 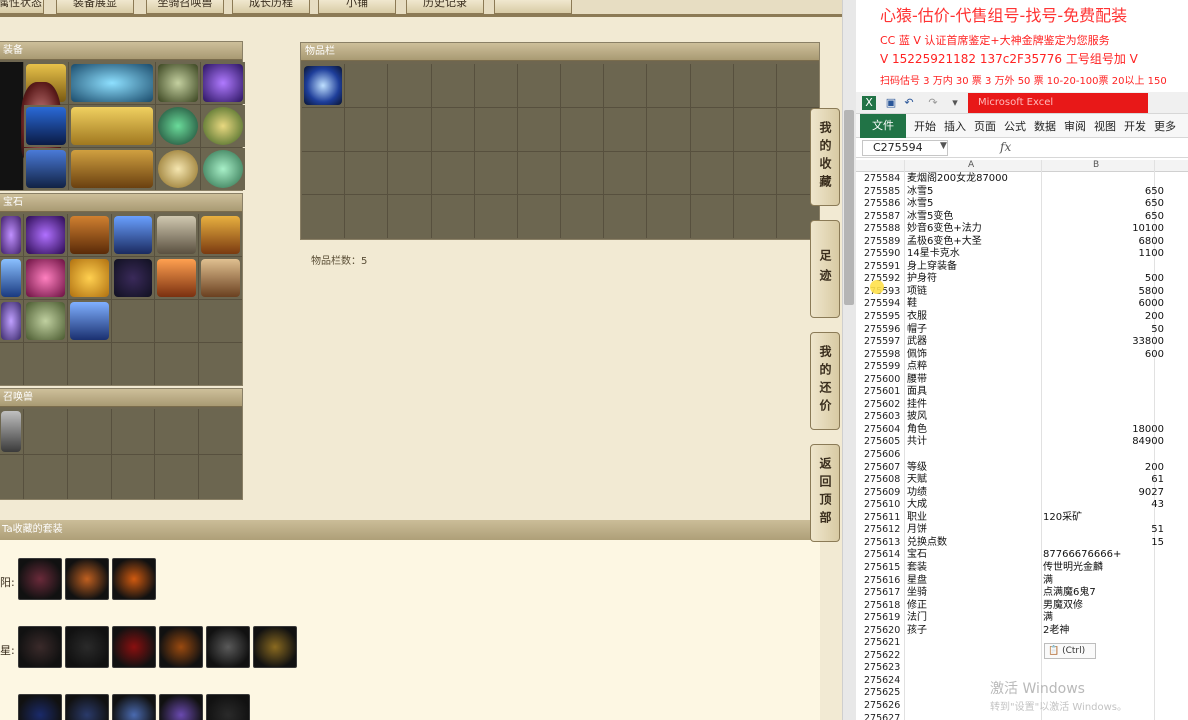 I want to click on row-number: 275586, so click(x=884, y=204).